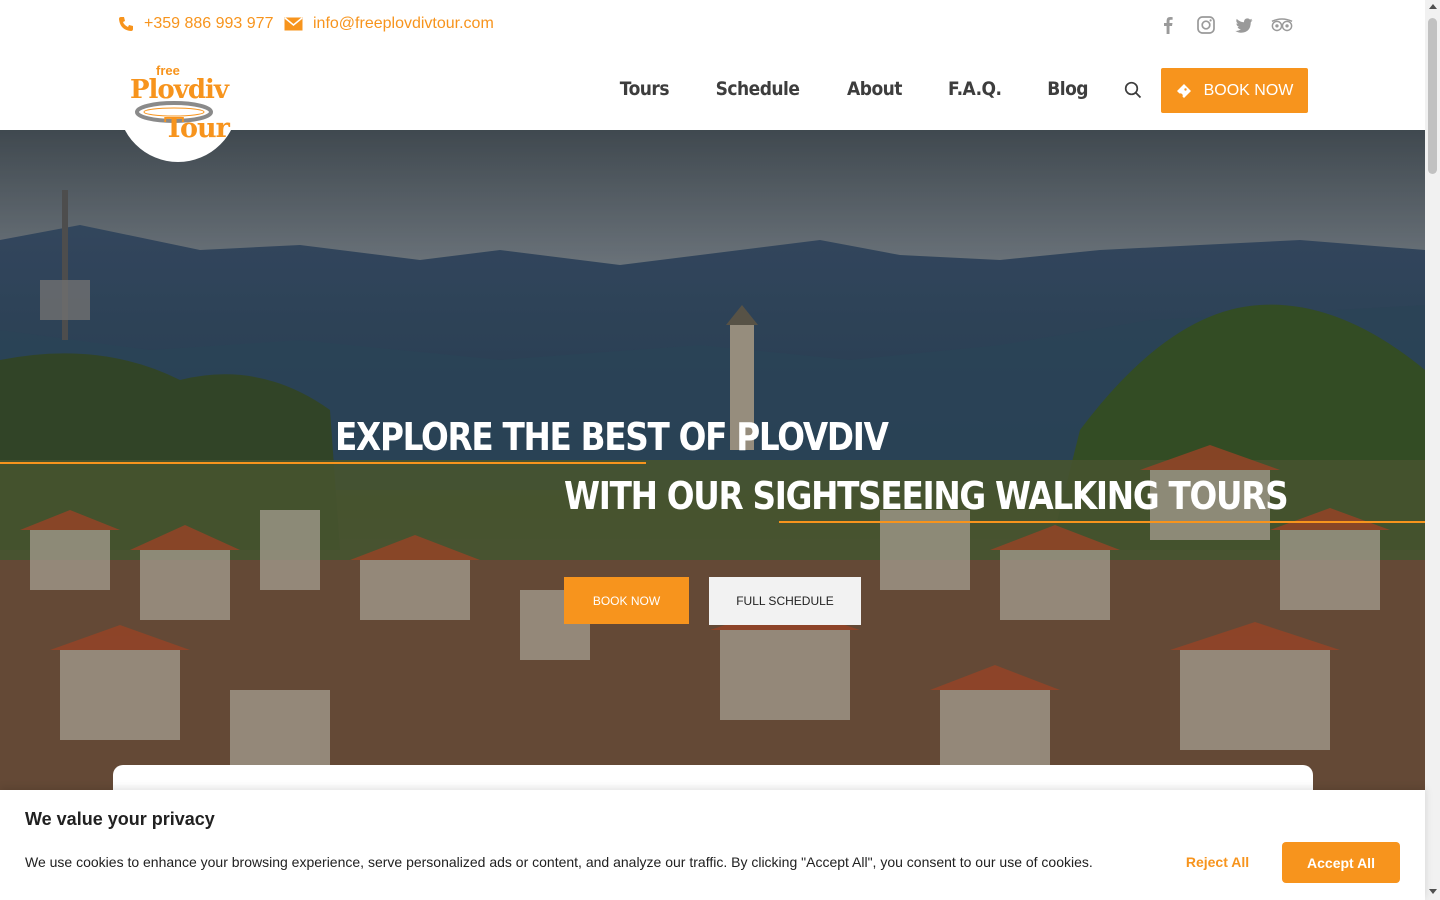 This screenshot has height=900, width=1440. Describe the element at coordinates (1244, 25) in the screenshot. I see `twitter-icon` at that location.